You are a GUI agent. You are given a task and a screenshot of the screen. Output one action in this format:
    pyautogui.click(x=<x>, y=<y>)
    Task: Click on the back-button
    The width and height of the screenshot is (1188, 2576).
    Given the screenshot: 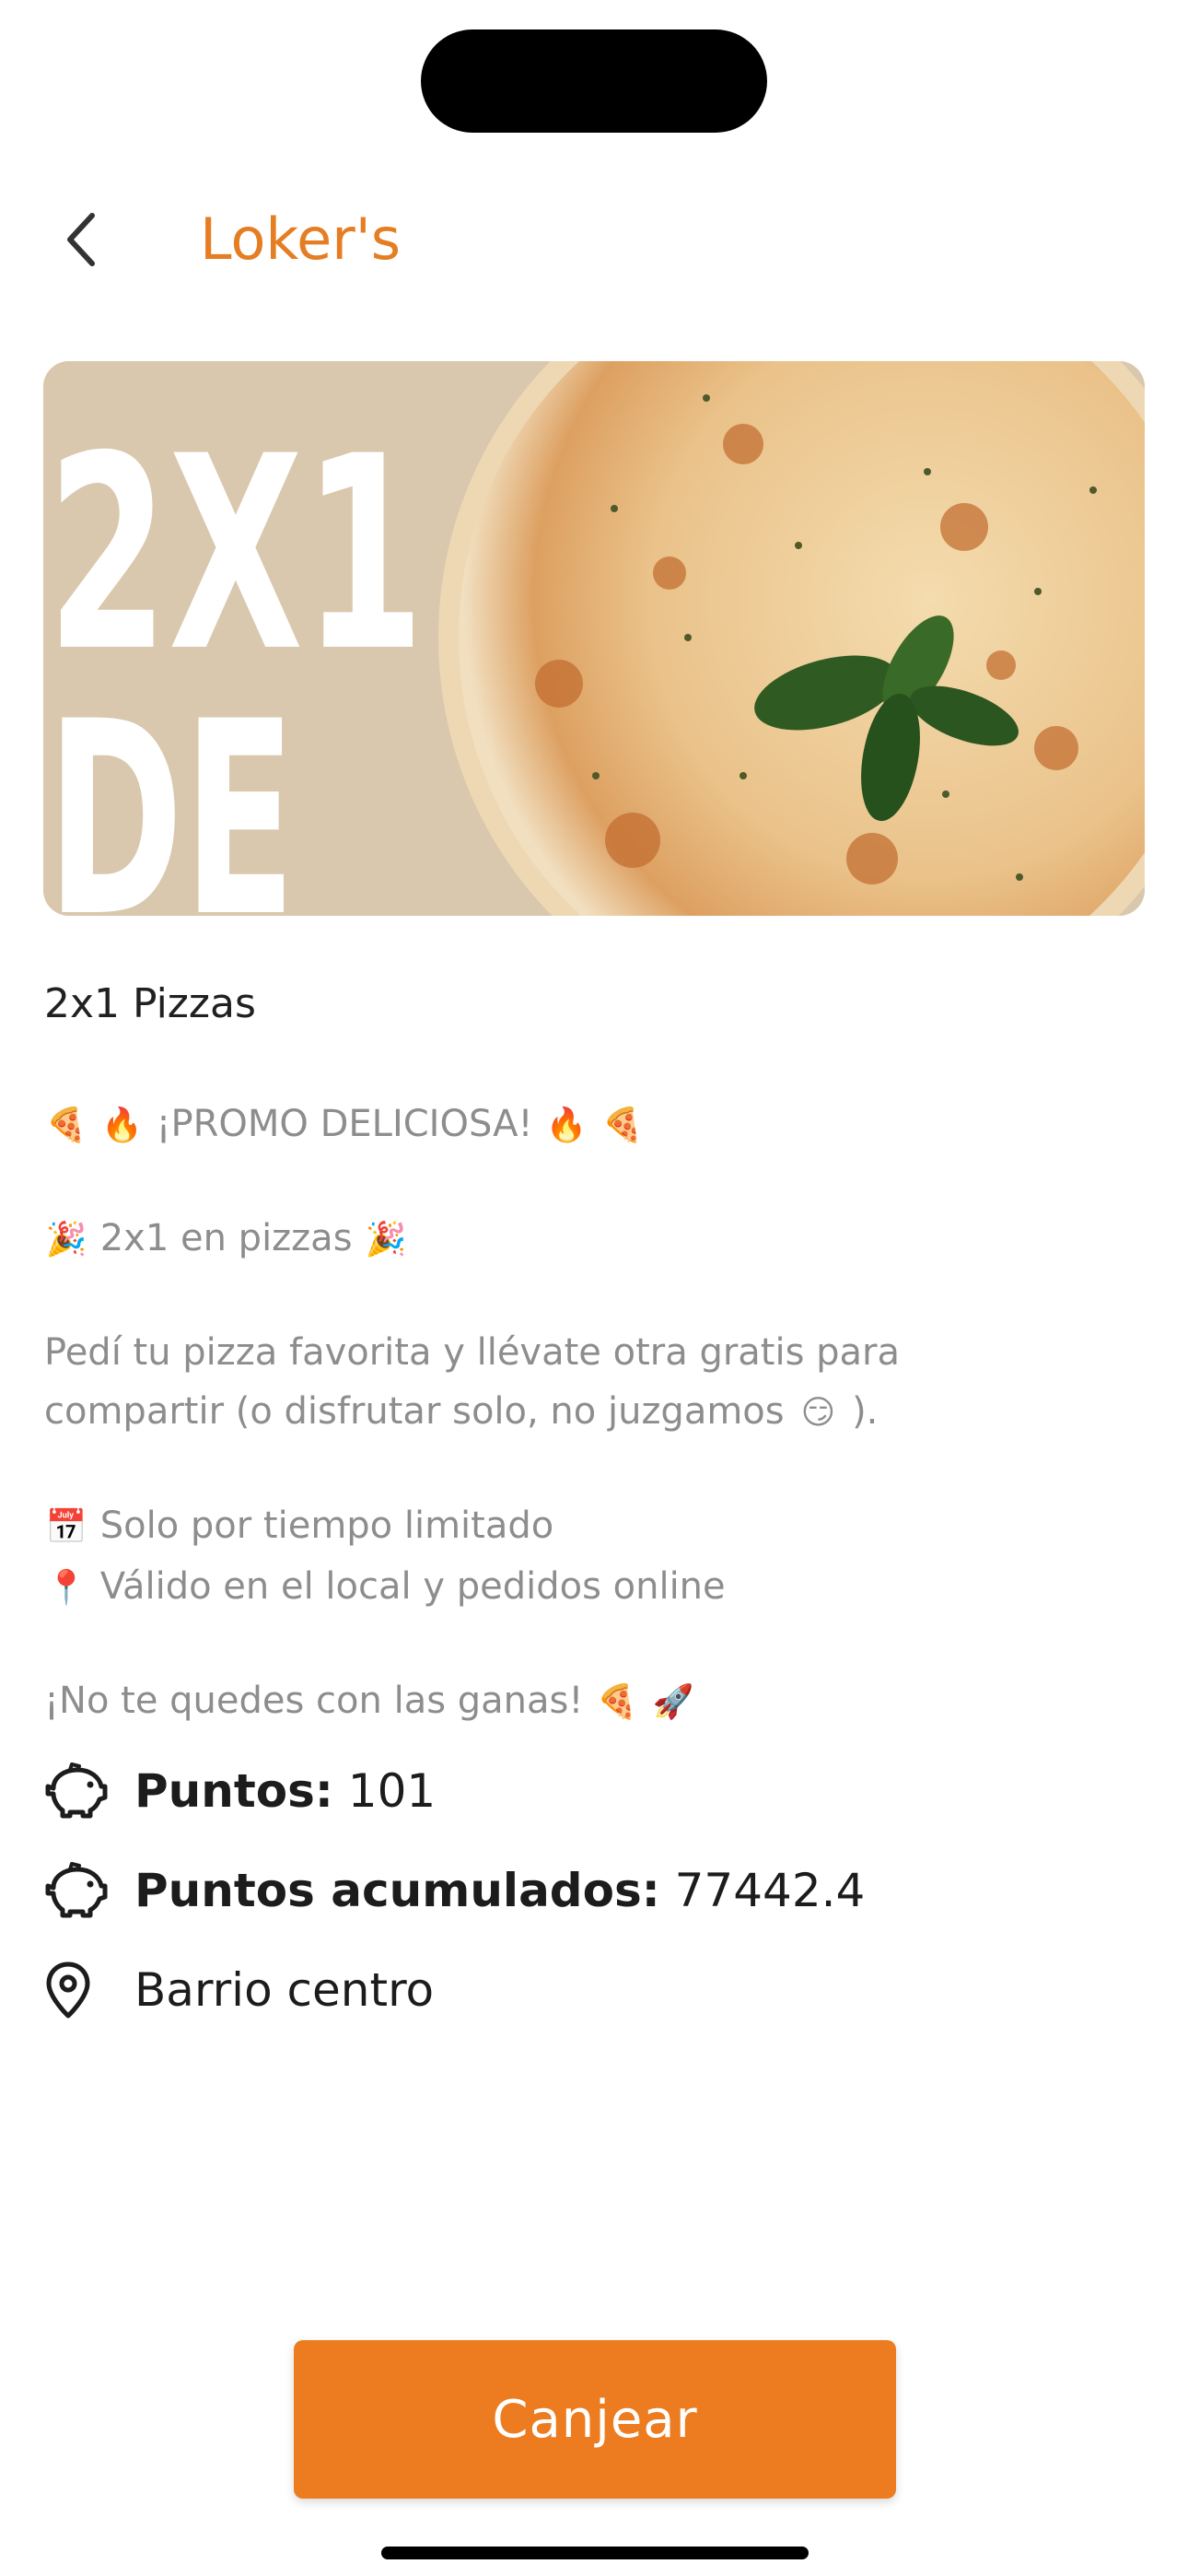 What is the action you would take?
    pyautogui.click(x=81, y=239)
    